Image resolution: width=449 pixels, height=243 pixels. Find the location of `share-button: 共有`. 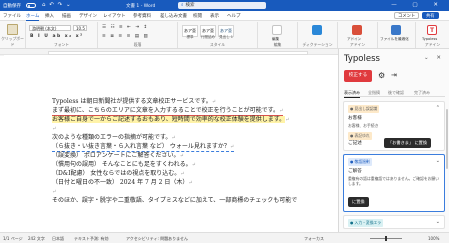

share-button: 共有 is located at coordinates (430, 15).